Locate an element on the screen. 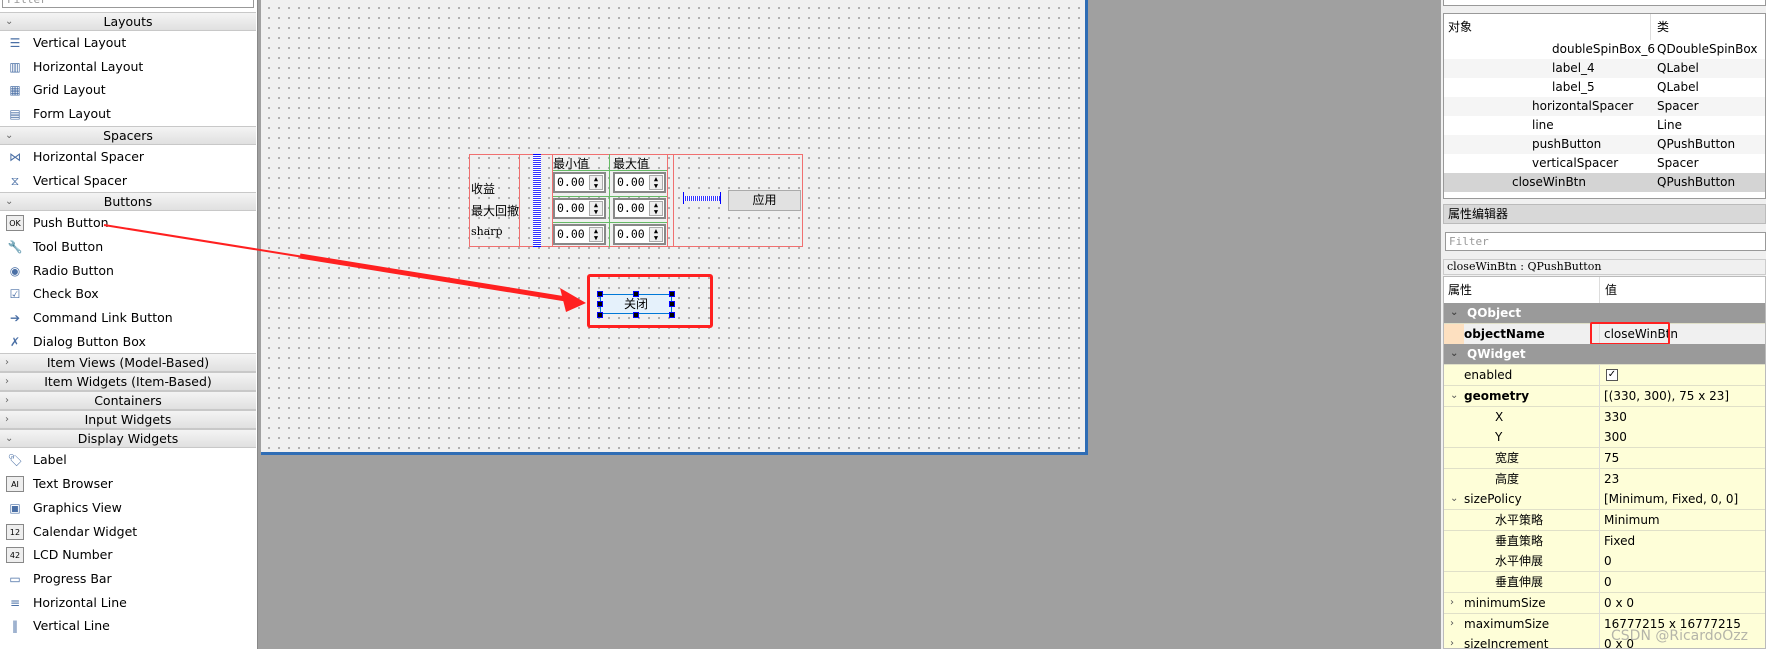 Image resolution: width=1766 pixels, height=649 pixels. property-key: geometry is located at coordinates (1497, 395).